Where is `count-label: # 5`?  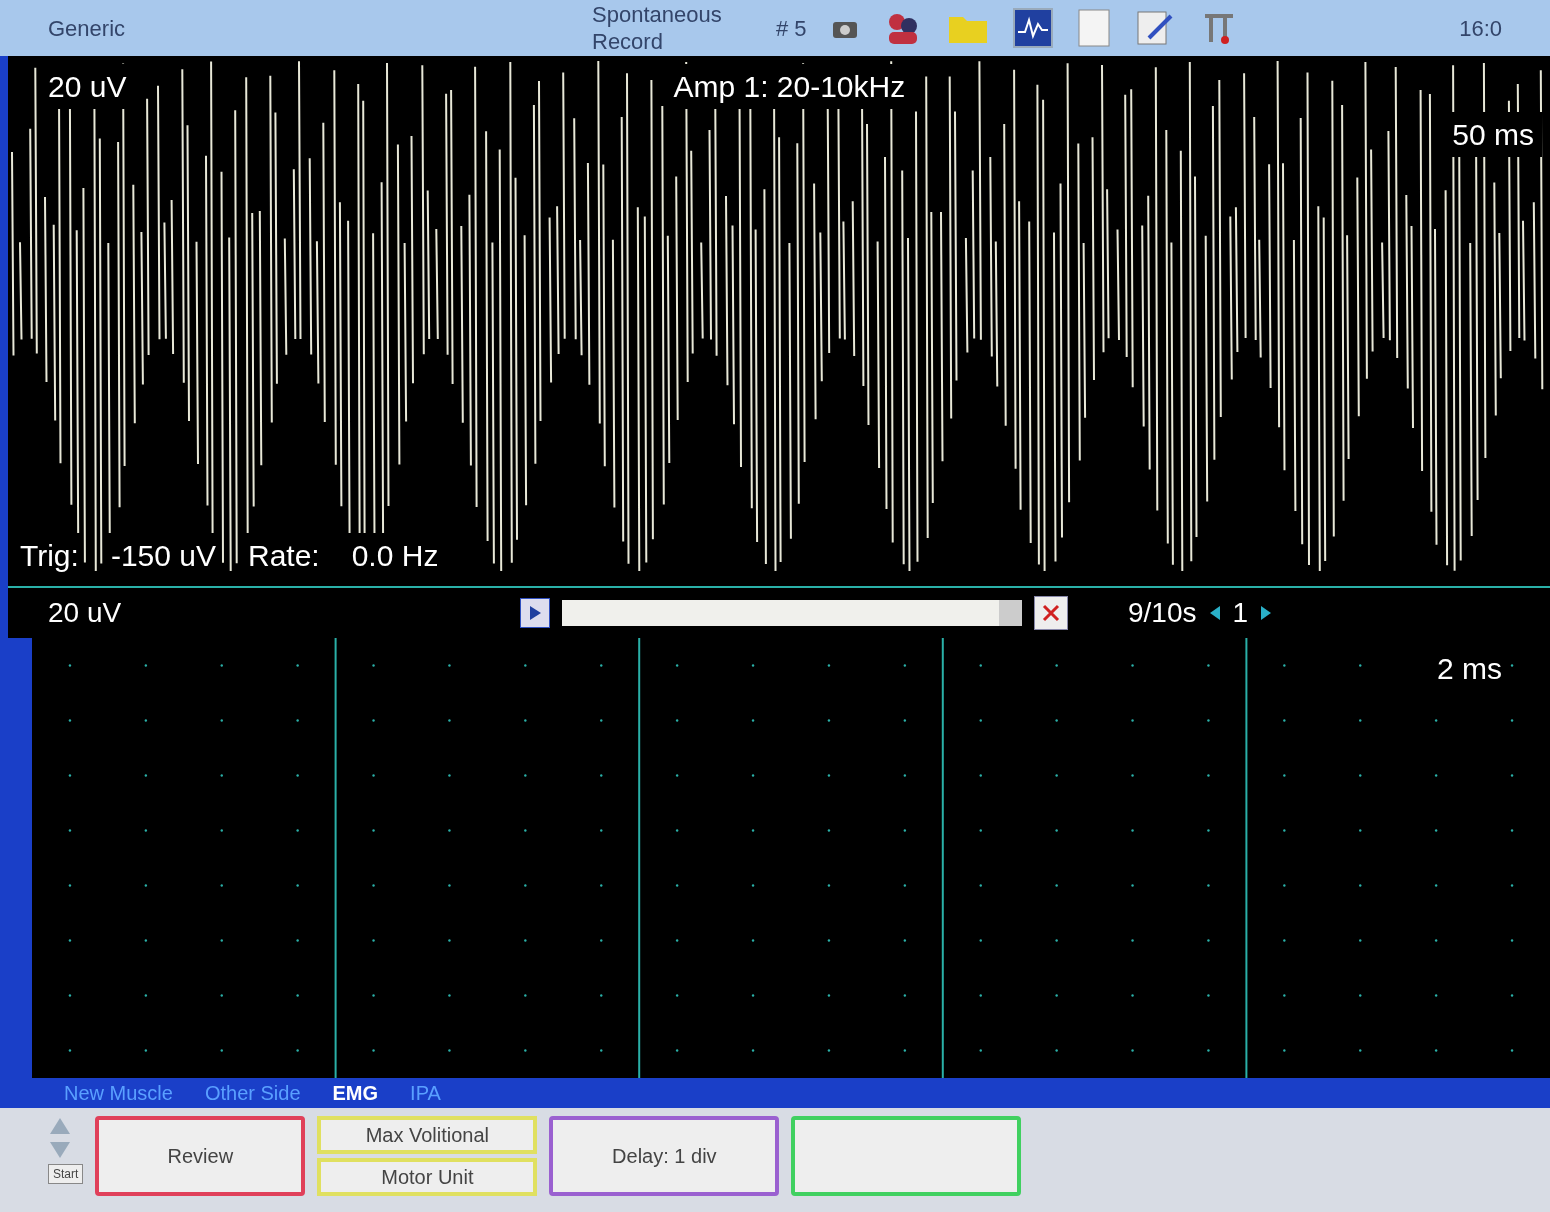 count-label: # 5 is located at coordinates (791, 28).